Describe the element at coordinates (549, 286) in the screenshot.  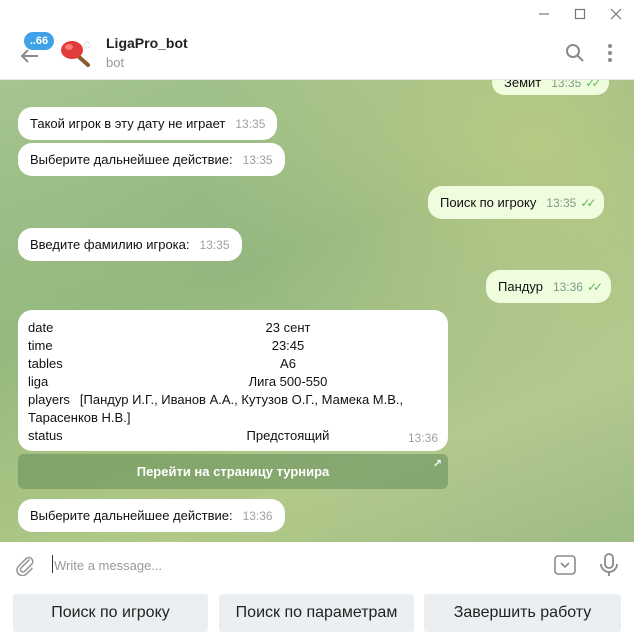
I see `message-outgoing: Пандур 13:36 ✓✓` at that location.